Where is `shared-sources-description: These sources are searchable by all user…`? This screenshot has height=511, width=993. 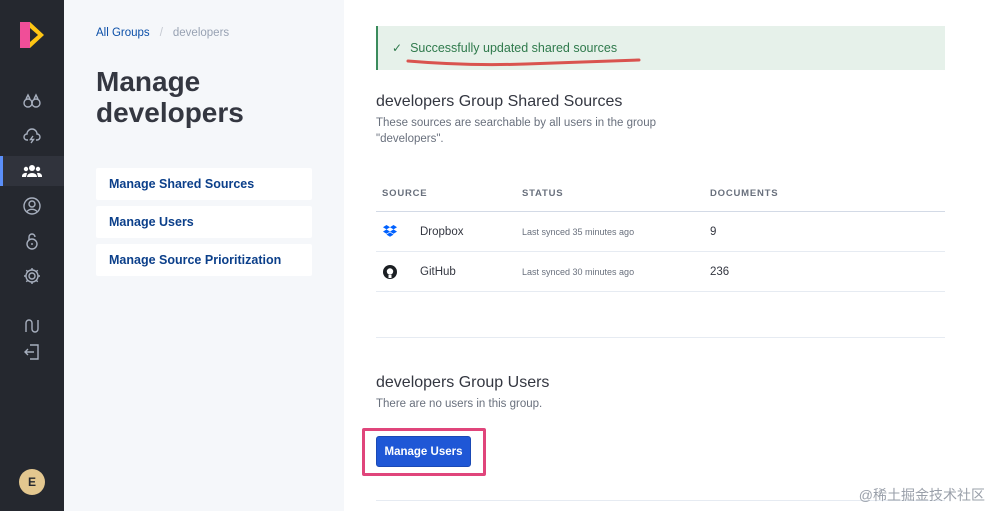 shared-sources-description: These sources are searchable by all user… is located at coordinates (516, 131).